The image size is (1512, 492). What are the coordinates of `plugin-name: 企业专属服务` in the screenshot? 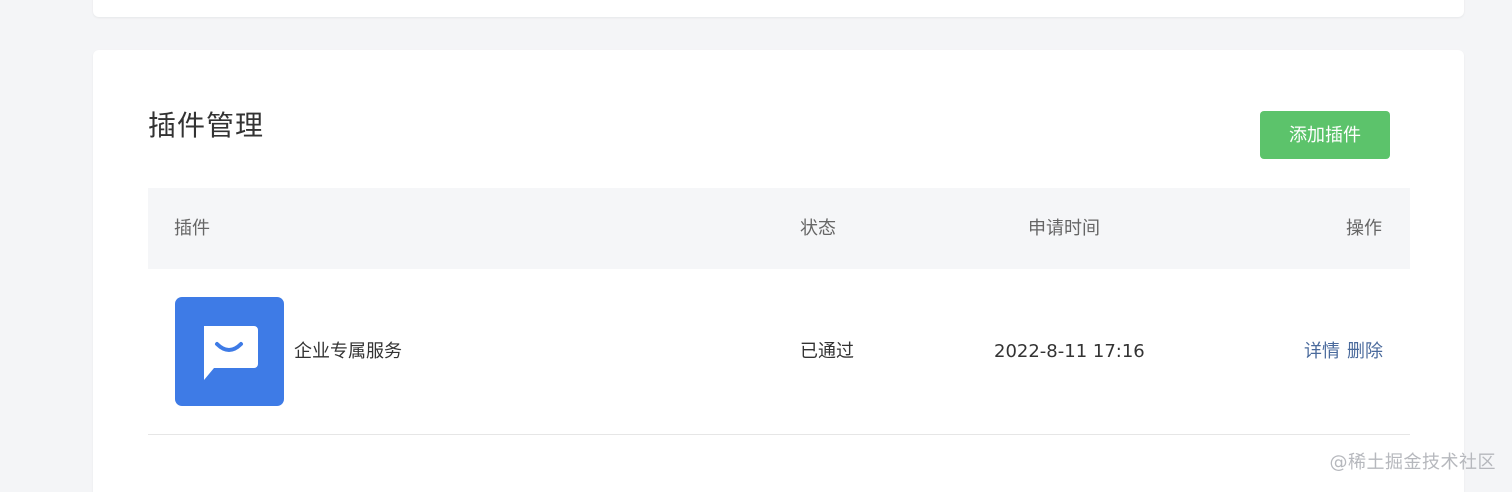 It's located at (348, 351).